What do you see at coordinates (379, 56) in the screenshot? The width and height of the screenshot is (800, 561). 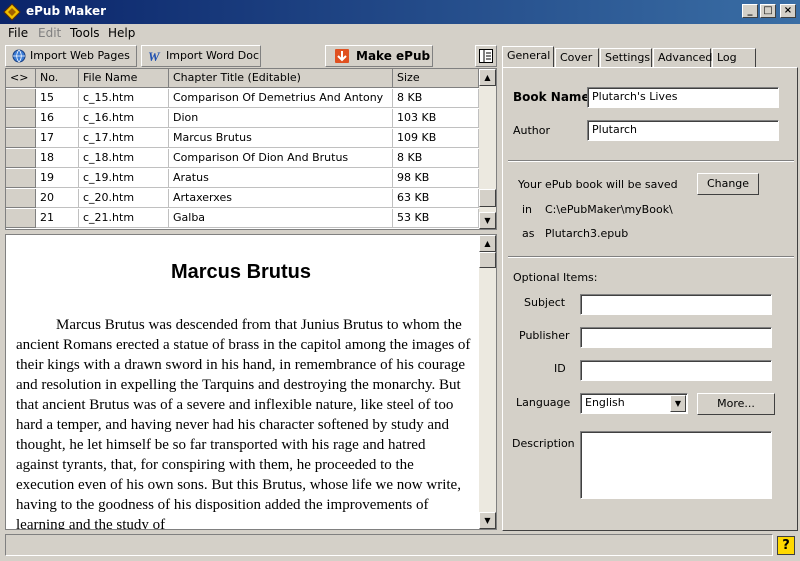 I see `make-epub-button: Make ePub` at bounding box center [379, 56].